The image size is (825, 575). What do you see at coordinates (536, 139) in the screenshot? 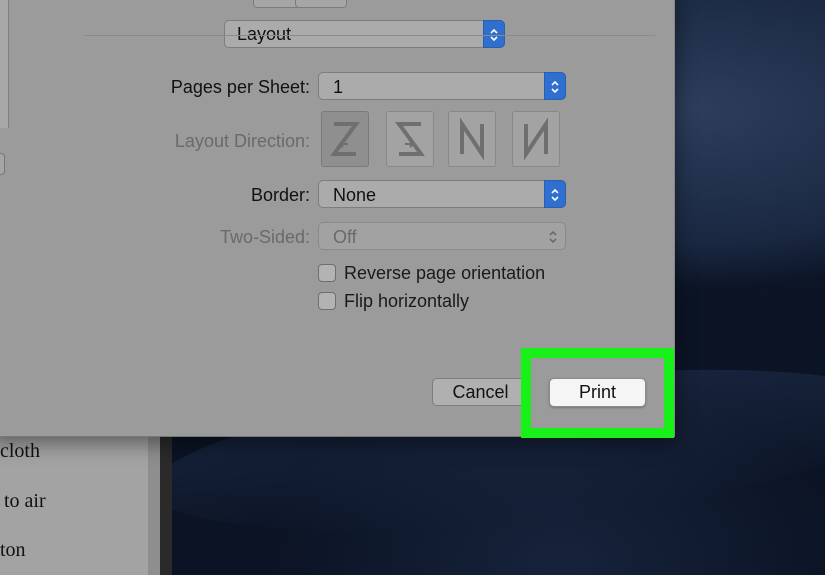
I see `layout-direction-n-icon` at bounding box center [536, 139].